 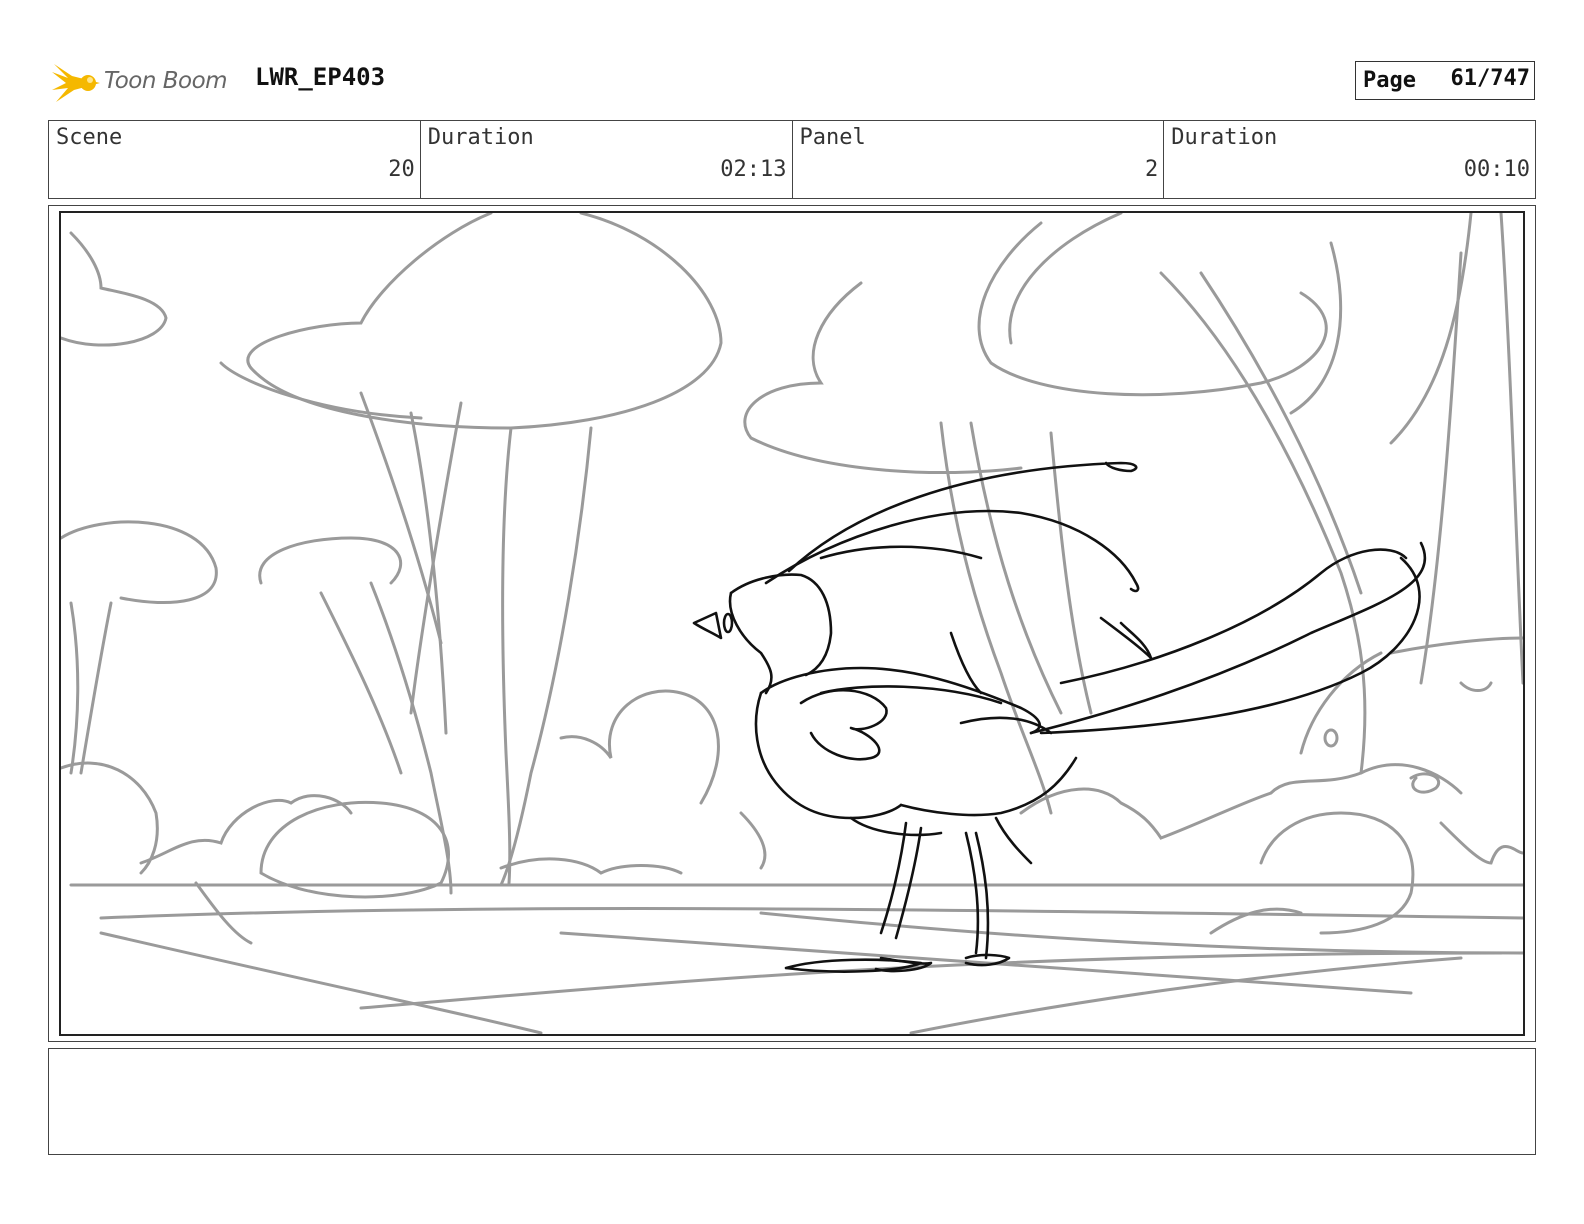 What do you see at coordinates (1490, 78) in the screenshot?
I see `page-value: 61/747` at bounding box center [1490, 78].